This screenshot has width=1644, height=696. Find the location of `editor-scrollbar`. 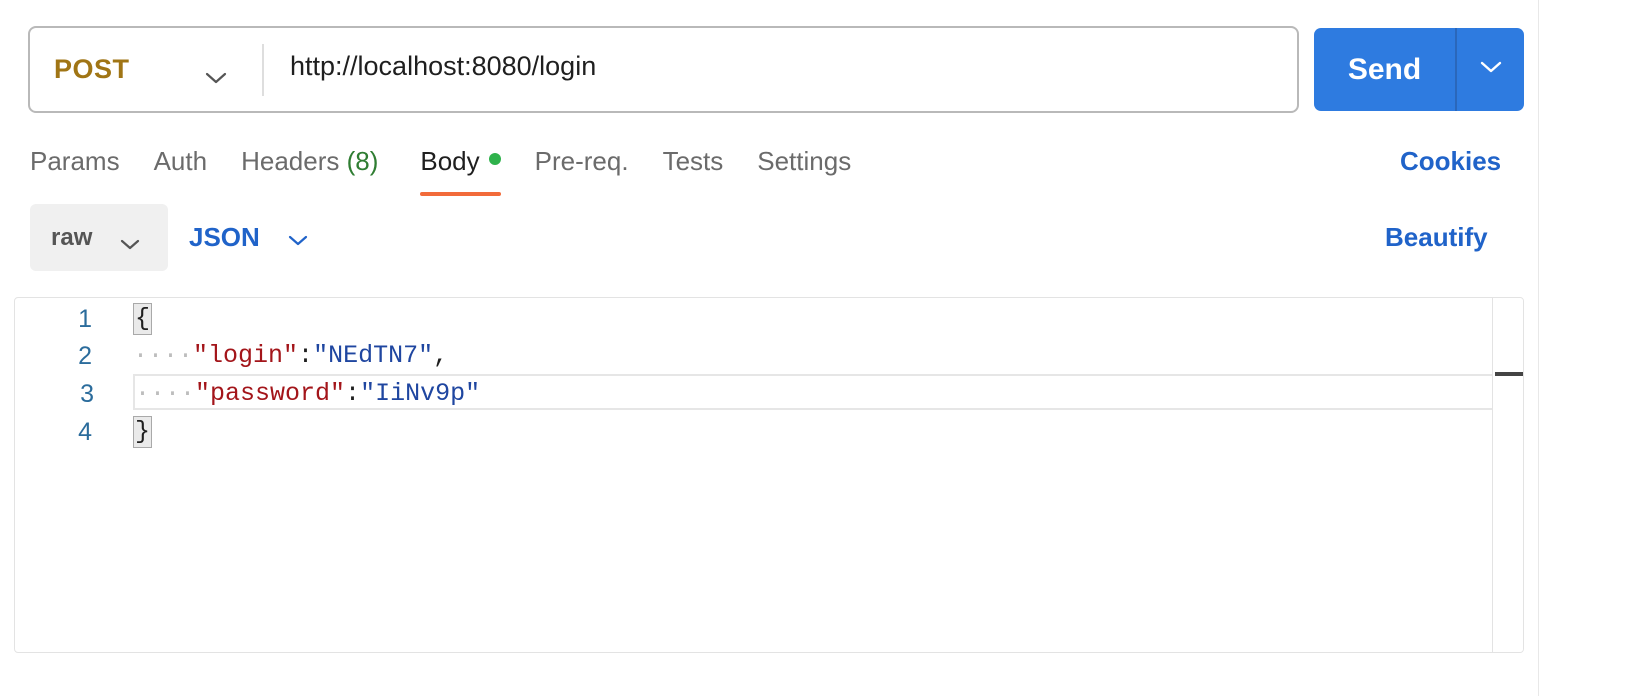

editor-scrollbar is located at coordinates (1507, 475).